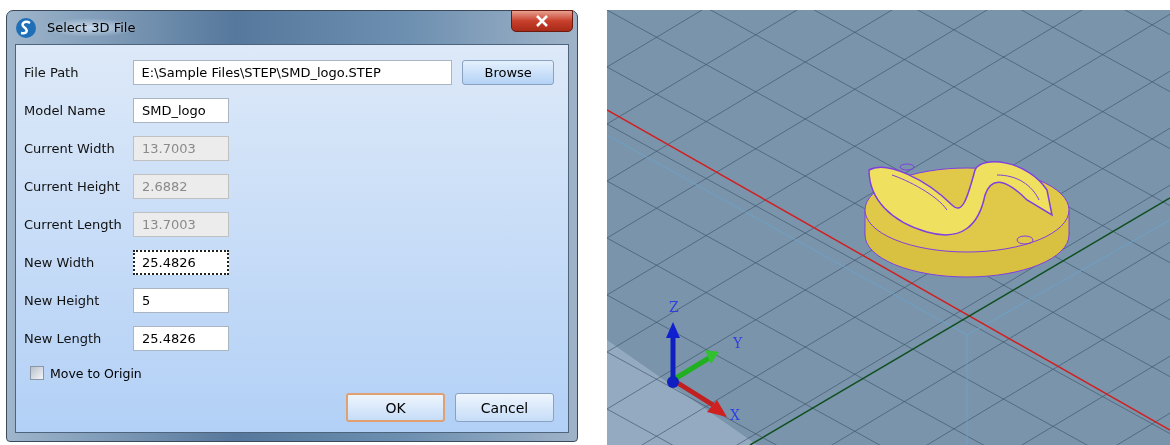 The width and height of the screenshot is (1170, 445). What do you see at coordinates (62, 300) in the screenshot?
I see `field-label: New Height` at bounding box center [62, 300].